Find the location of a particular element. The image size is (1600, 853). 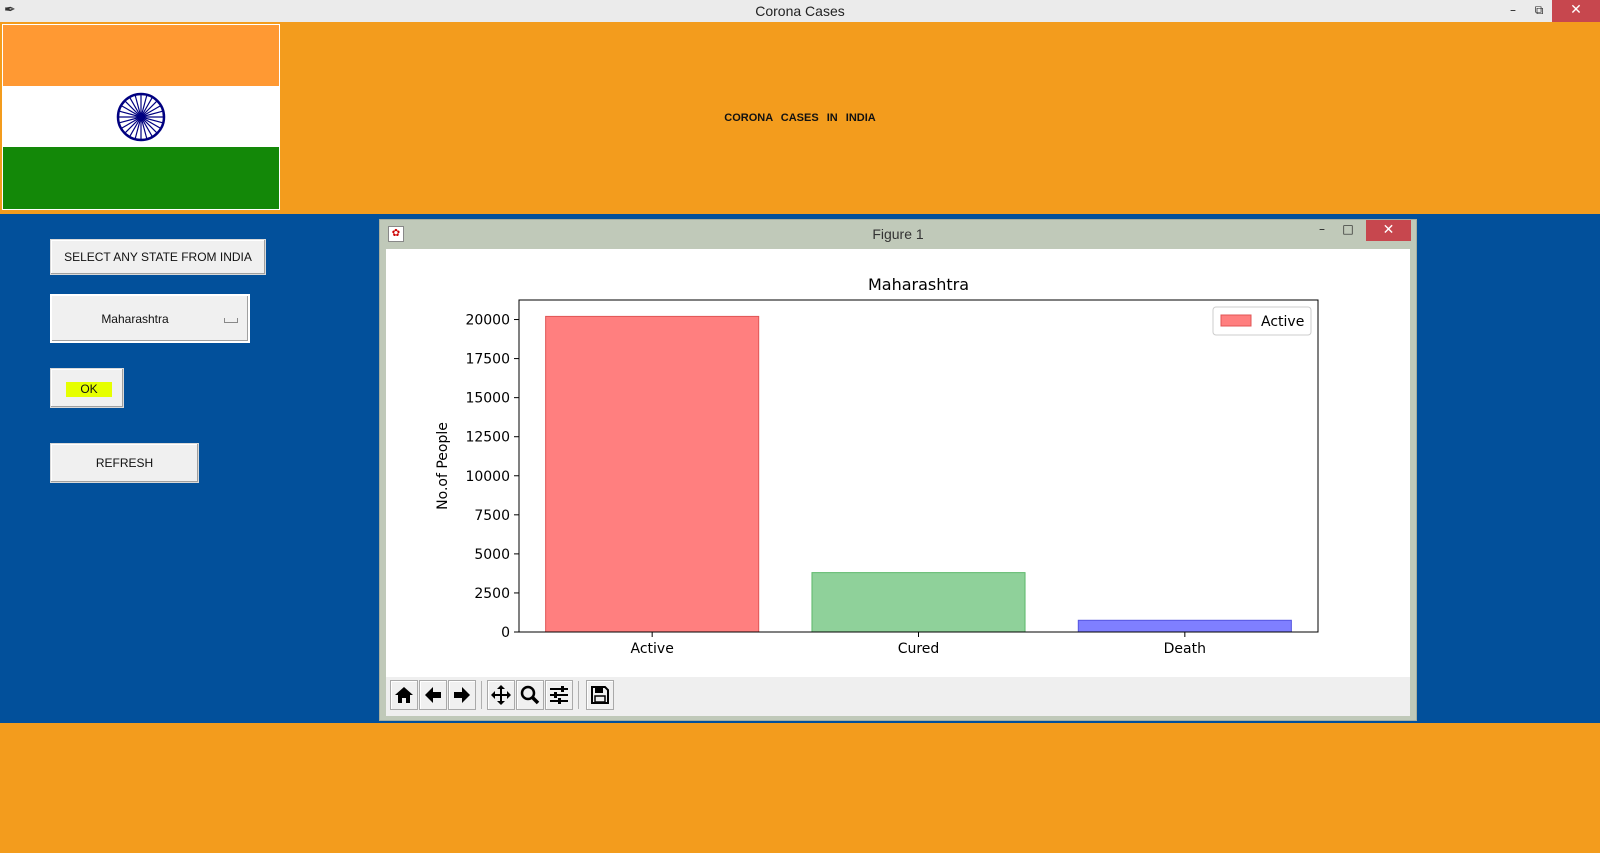

figure-title: Figure 1 is located at coordinates (898, 234).